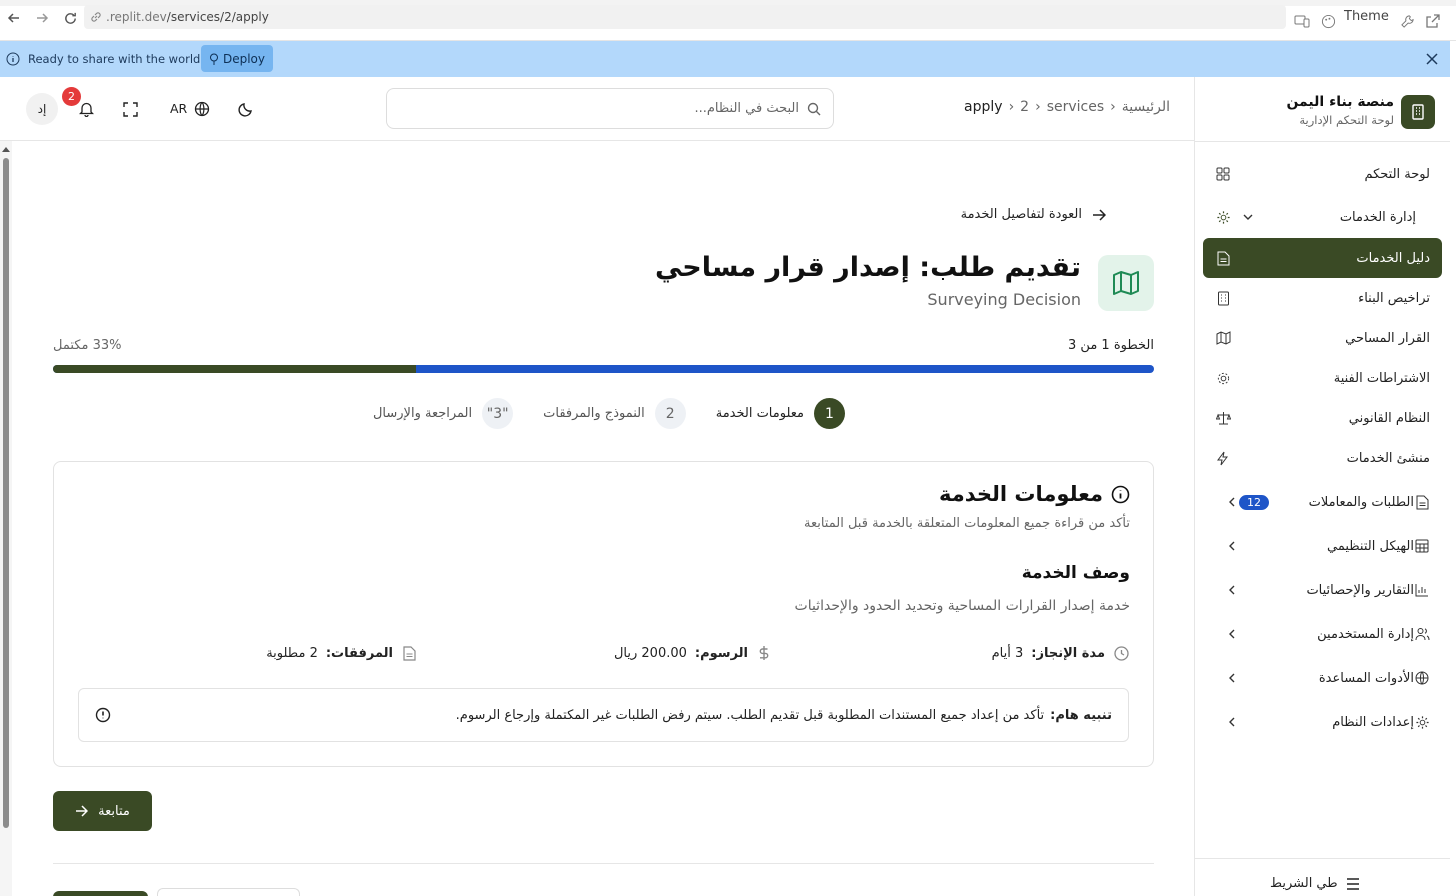 This screenshot has width=1456, height=896. What do you see at coordinates (103, 715) in the screenshot?
I see `alert-circle-icon` at bounding box center [103, 715].